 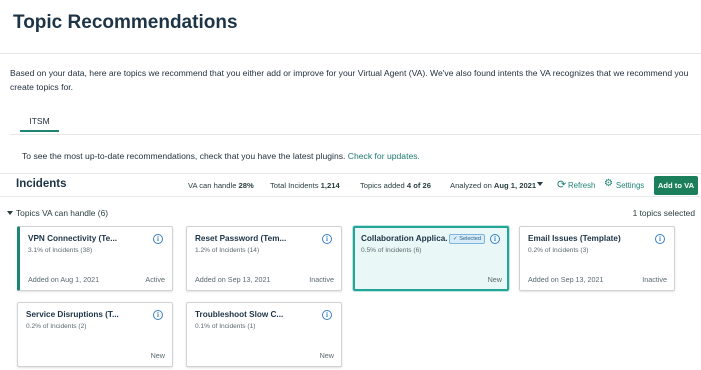 What do you see at coordinates (41, 184) in the screenshot?
I see `section-heading: Incidents` at bounding box center [41, 184].